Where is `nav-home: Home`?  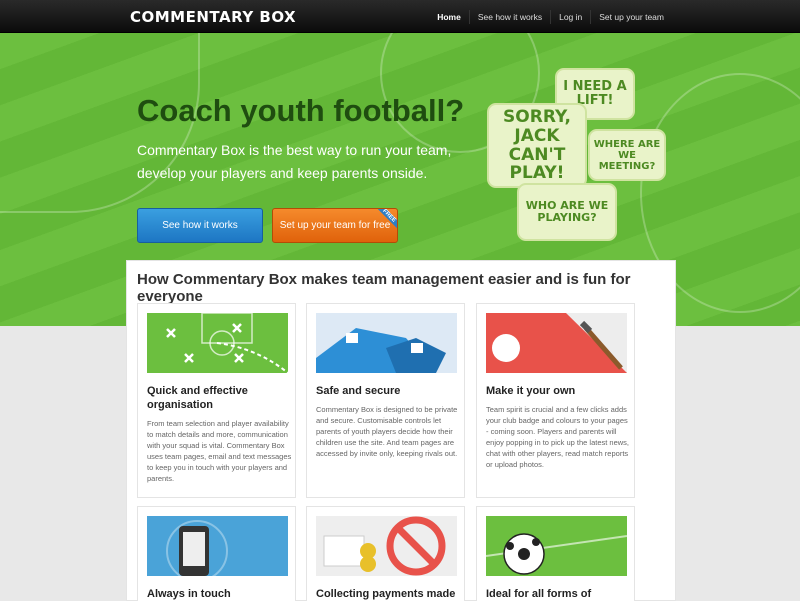 nav-home: Home is located at coordinates (449, 17).